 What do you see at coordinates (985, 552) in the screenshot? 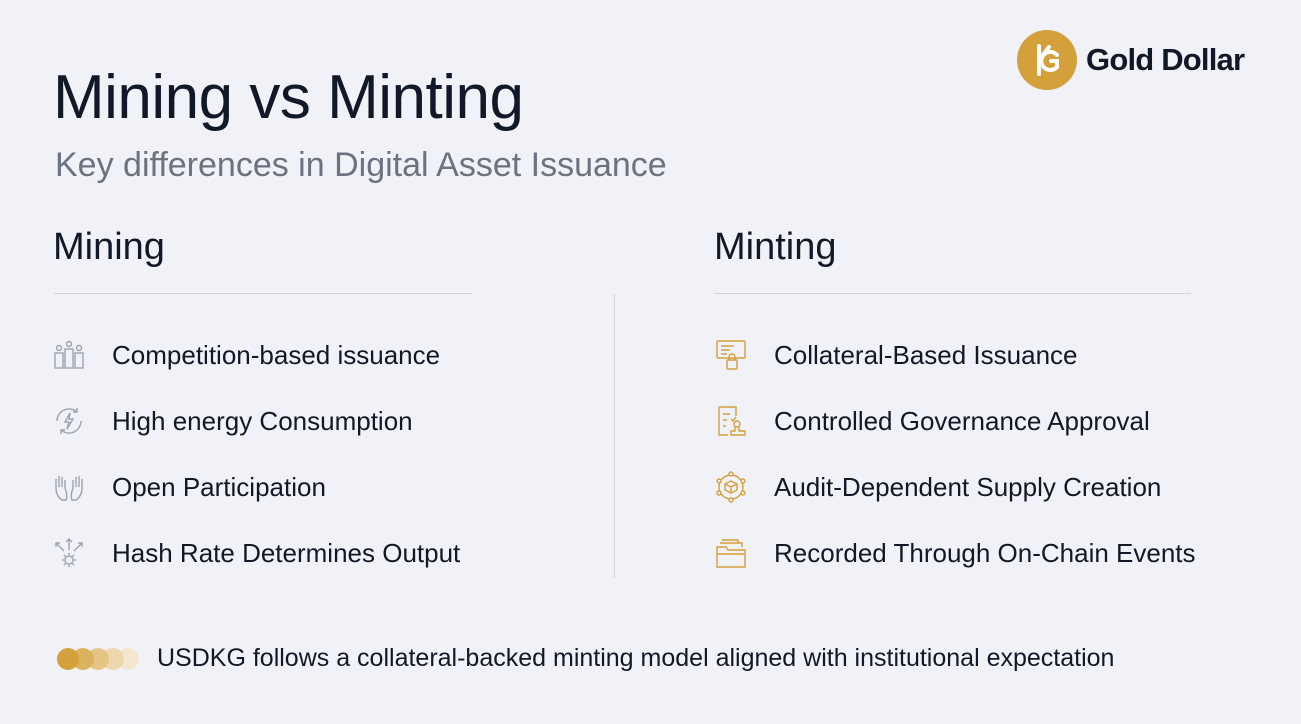
I see `minting-item-label: Recorded Through On-Chain Events` at bounding box center [985, 552].